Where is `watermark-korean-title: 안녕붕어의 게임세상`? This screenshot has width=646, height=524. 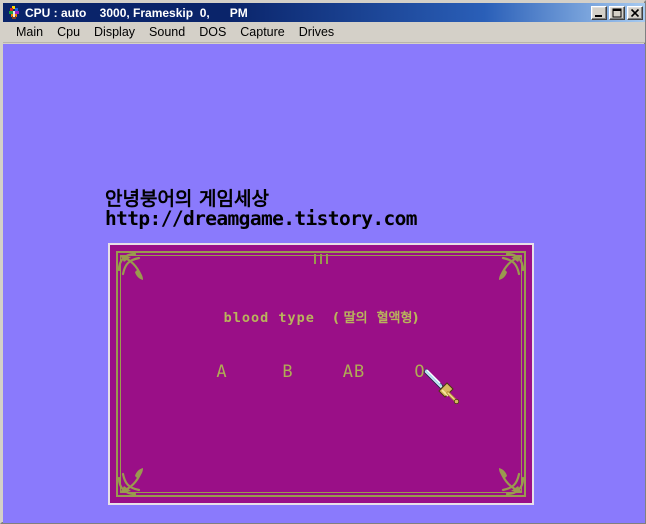
watermark-korean-title: 안녕붕어의 게임세상 is located at coordinates (187, 199).